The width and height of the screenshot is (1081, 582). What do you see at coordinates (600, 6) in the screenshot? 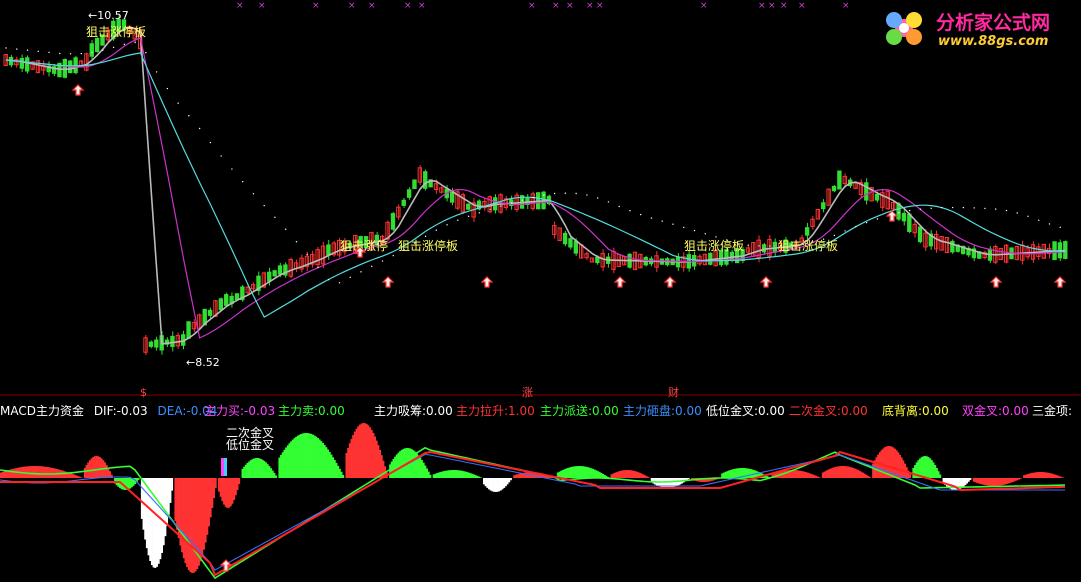
I see `x-marker-11: ×` at bounding box center [600, 6].